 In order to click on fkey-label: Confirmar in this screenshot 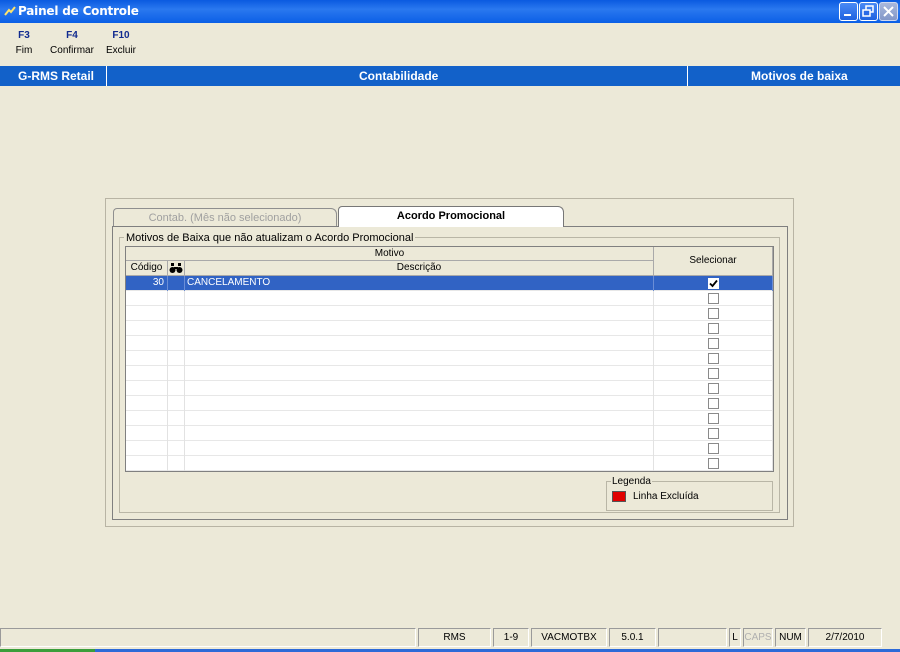, I will do `click(72, 50)`.